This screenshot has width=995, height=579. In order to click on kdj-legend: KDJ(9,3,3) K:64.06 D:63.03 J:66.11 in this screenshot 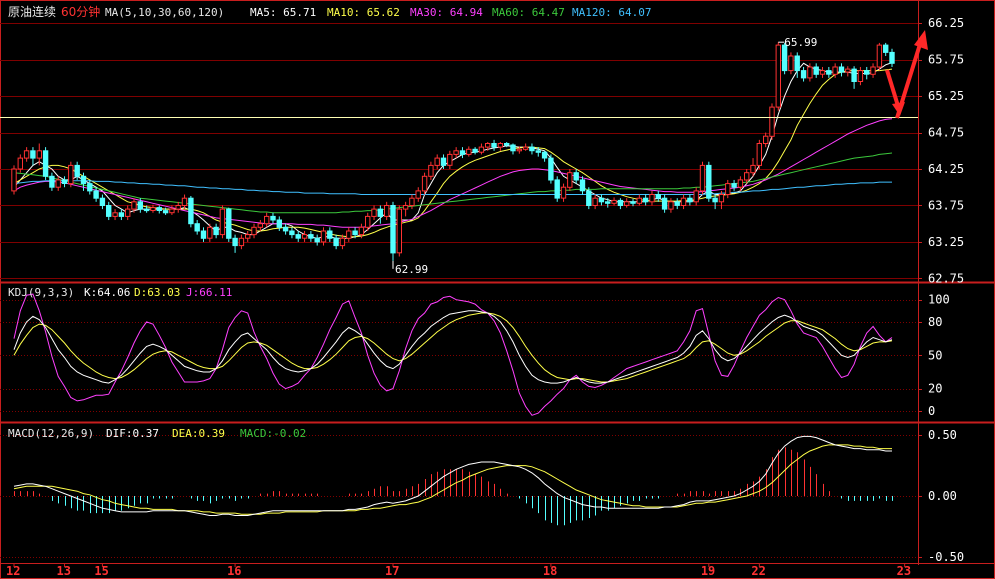, I will do `click(120, 292)`.